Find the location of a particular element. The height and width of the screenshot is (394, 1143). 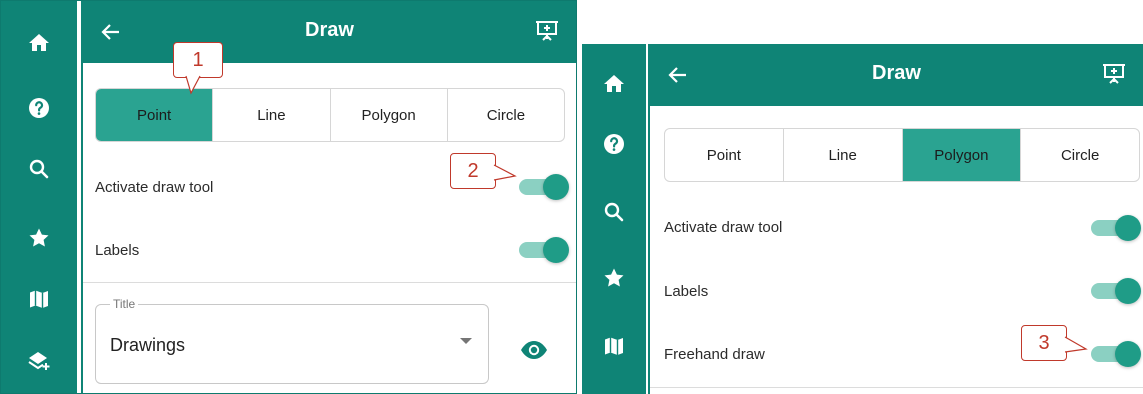

title-select-value: Drawings is located at coordinates (148, 345).